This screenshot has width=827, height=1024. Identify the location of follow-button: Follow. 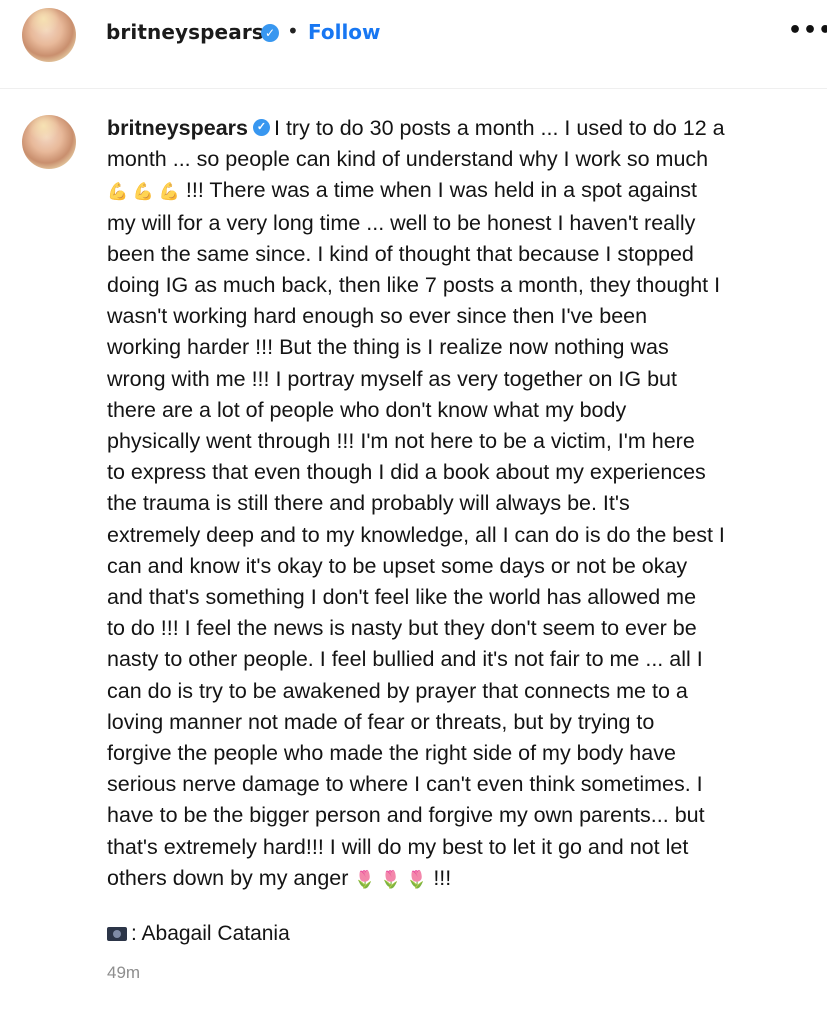
(344, 32).